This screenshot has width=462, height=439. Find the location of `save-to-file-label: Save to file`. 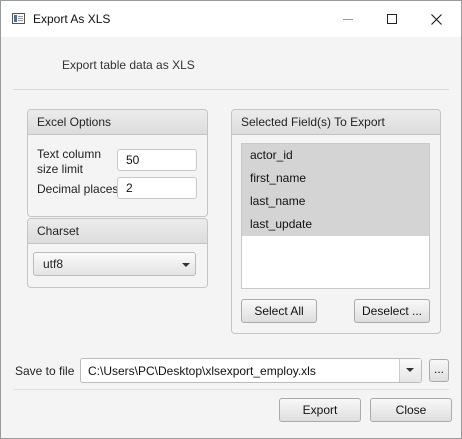

save-to-file-label: Save to file is located at coordinates (45, 371).